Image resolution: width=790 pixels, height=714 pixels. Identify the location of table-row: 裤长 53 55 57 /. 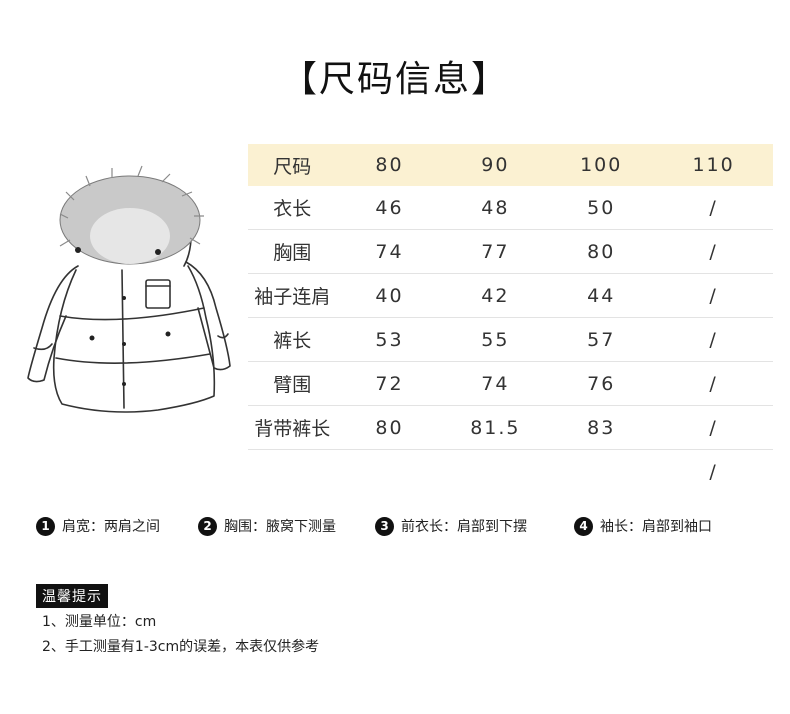
(510, 339).